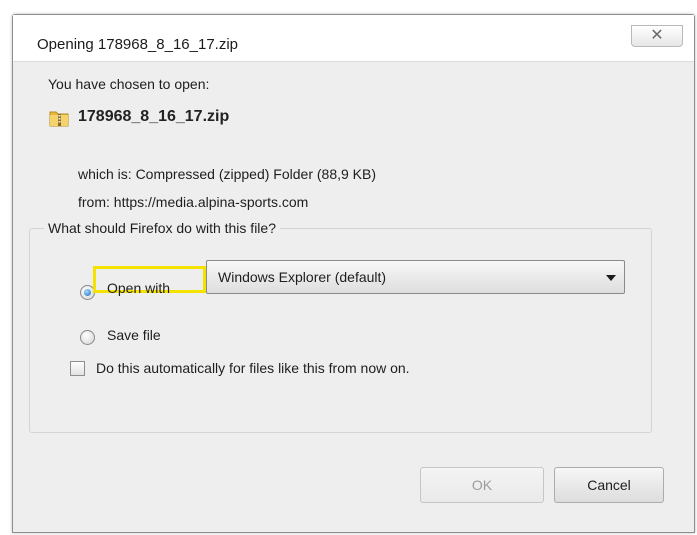  Describe the element at coordinates (129, 84) in the screenshot. I see `intro-text: You have chosen to open:` at that location.